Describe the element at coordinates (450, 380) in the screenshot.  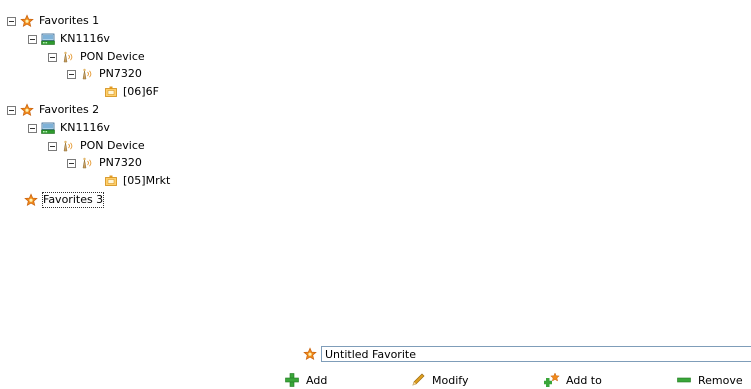
I see `modify-button-label: Modify` at that location.